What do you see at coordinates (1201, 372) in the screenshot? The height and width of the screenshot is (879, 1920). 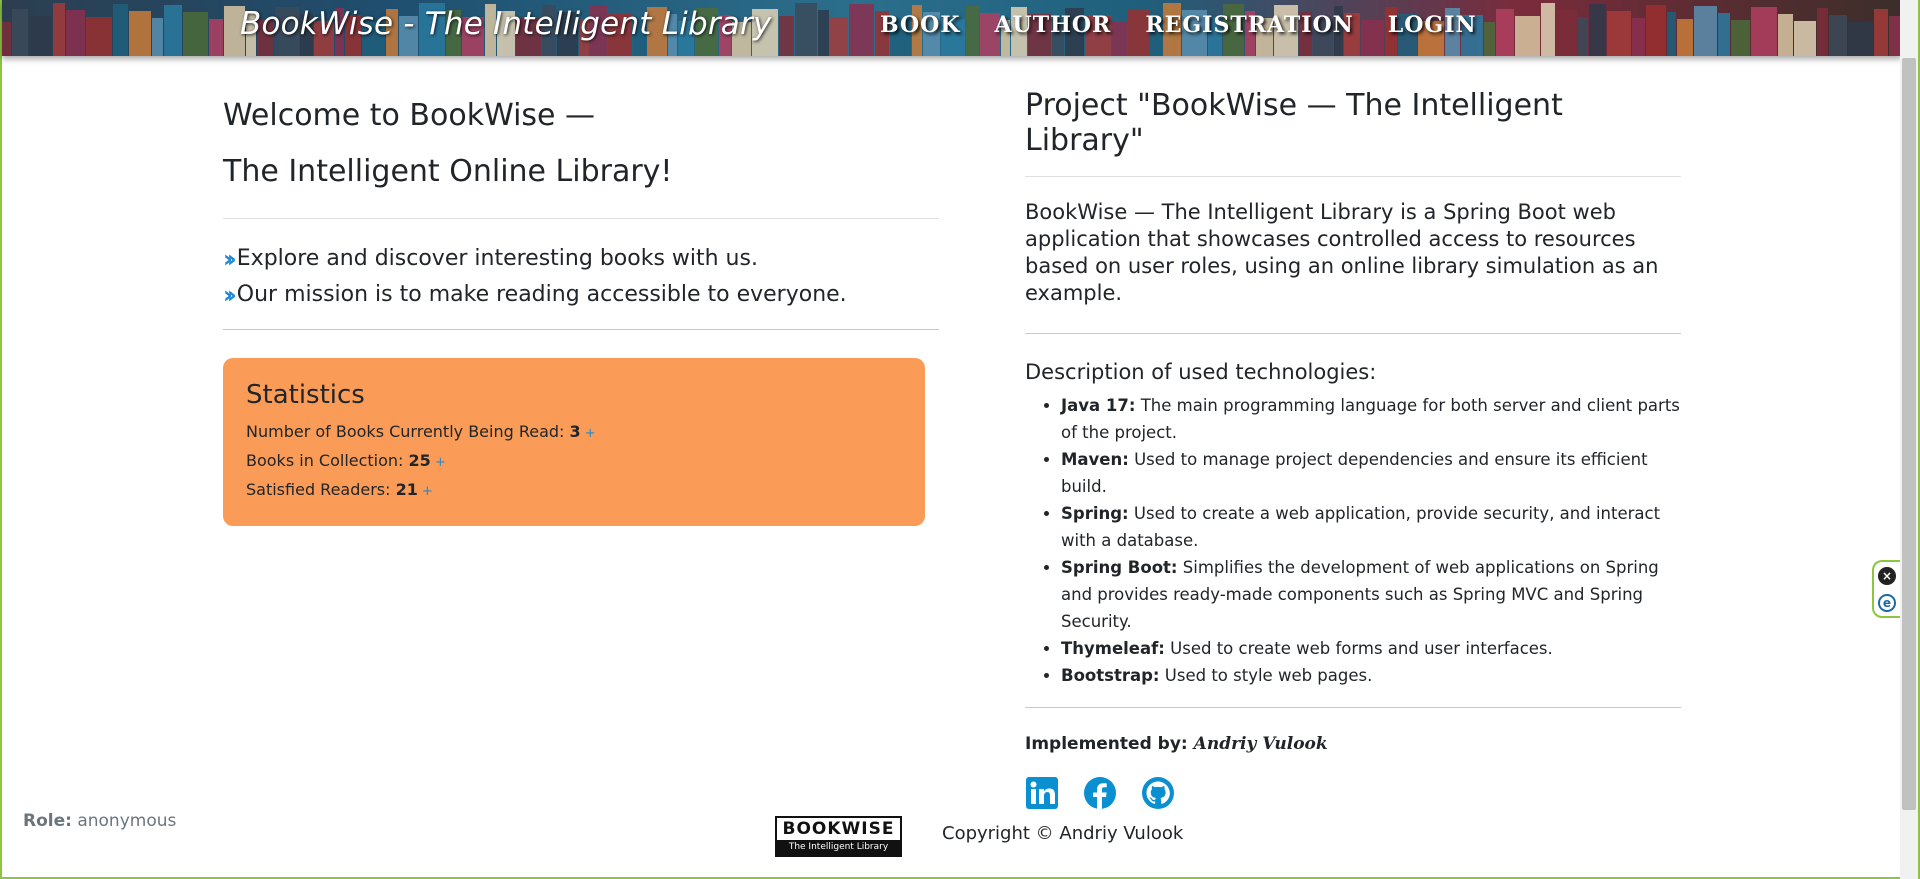 I see `tech-title: Description of used technologies:` at bounding box center [1201, 372].